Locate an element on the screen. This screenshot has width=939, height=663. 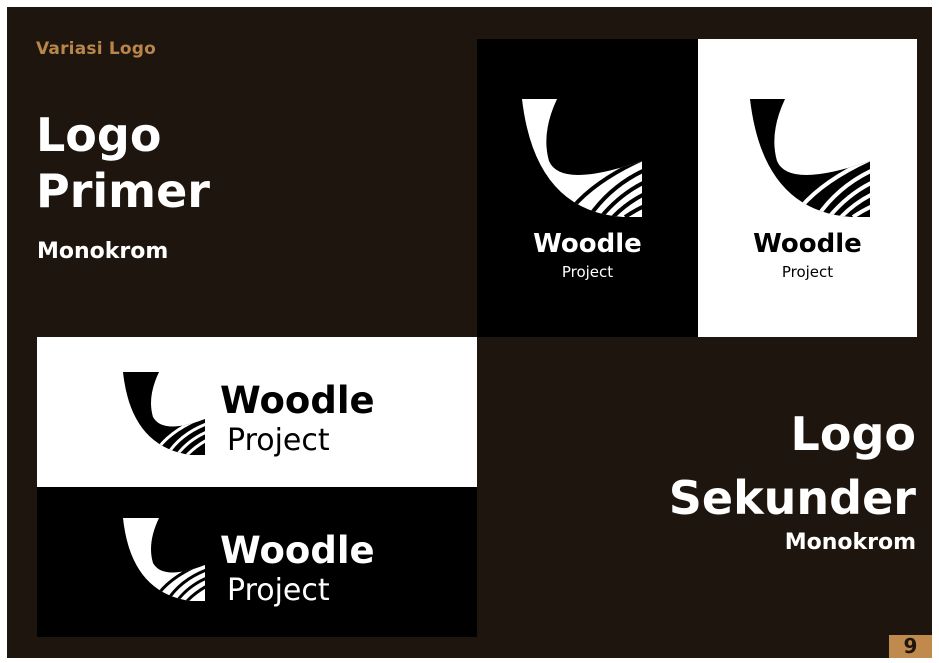
secondary-logo-white-panel: Woodle Project is located at coordinates (257, 412).